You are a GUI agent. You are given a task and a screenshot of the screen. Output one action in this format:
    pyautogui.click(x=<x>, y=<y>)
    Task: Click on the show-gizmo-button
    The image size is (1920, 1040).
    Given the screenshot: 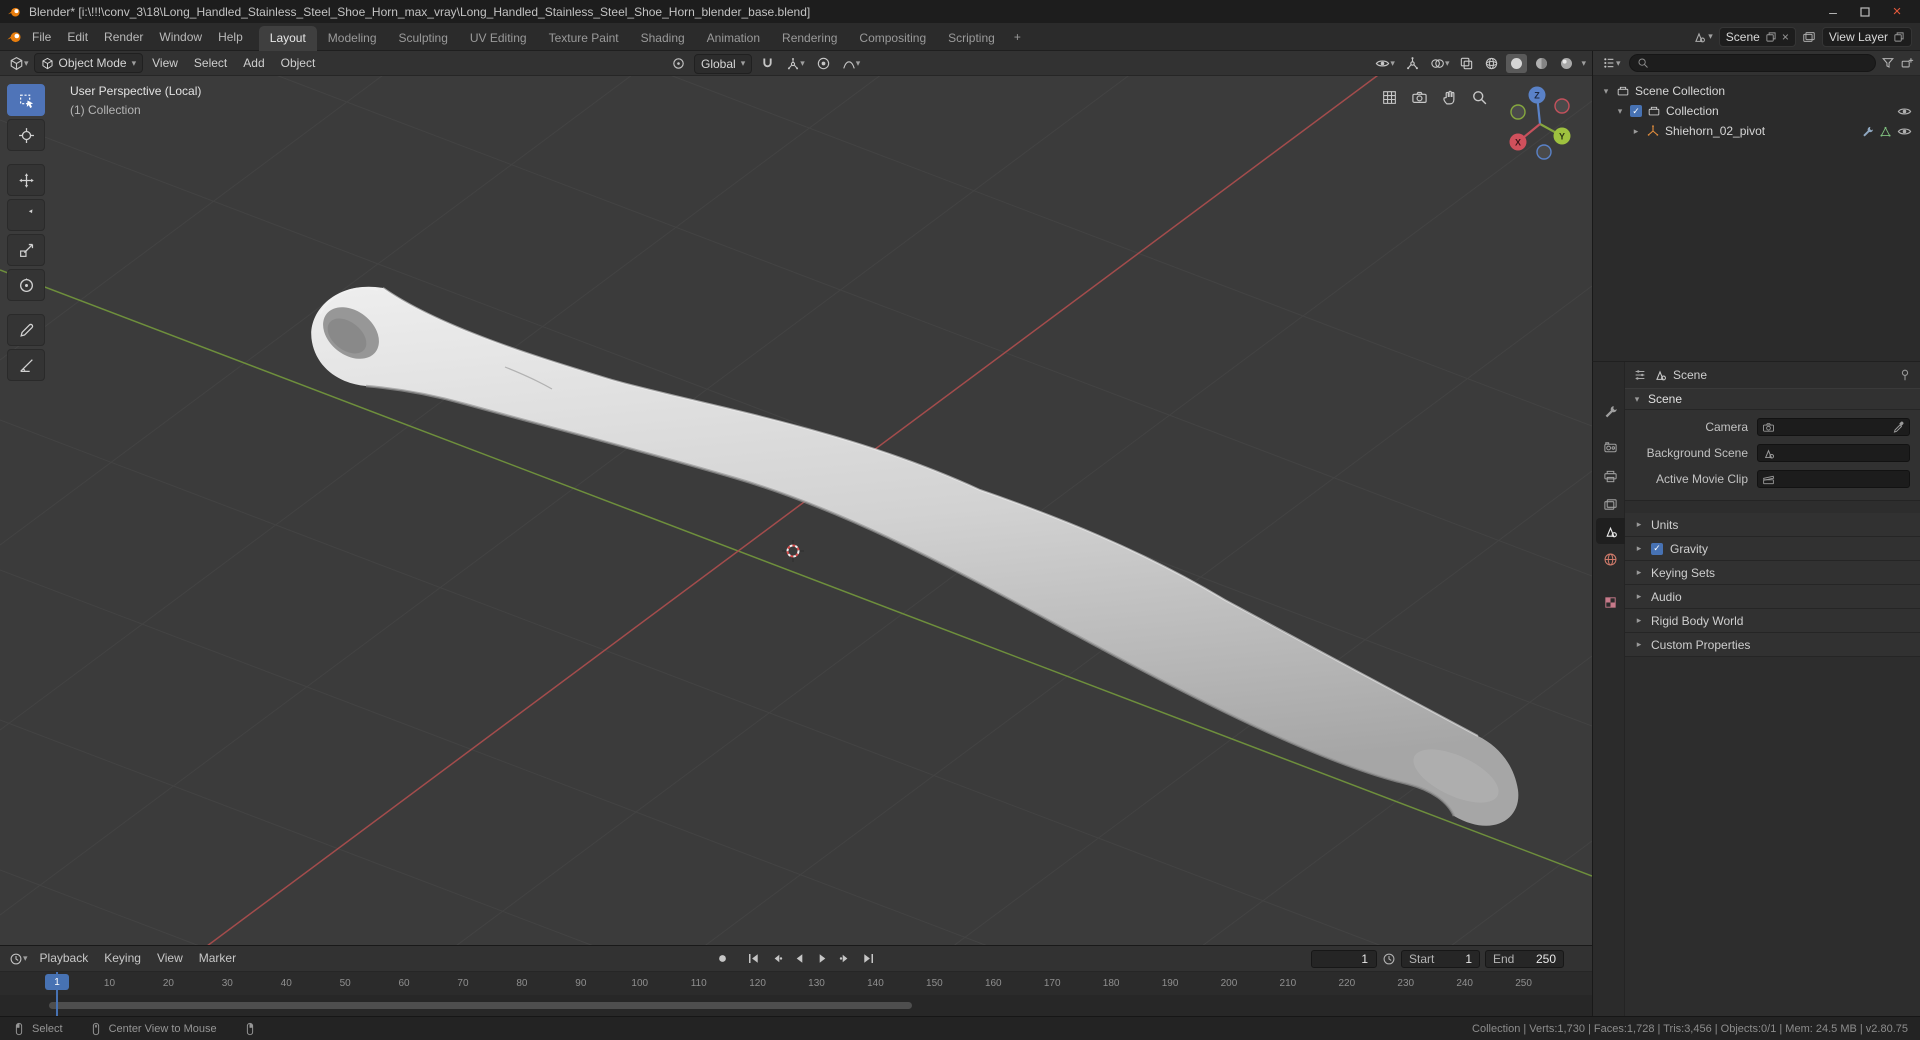 What is the action you would take?
    pyautogui.click(x=1412, y=63)
    